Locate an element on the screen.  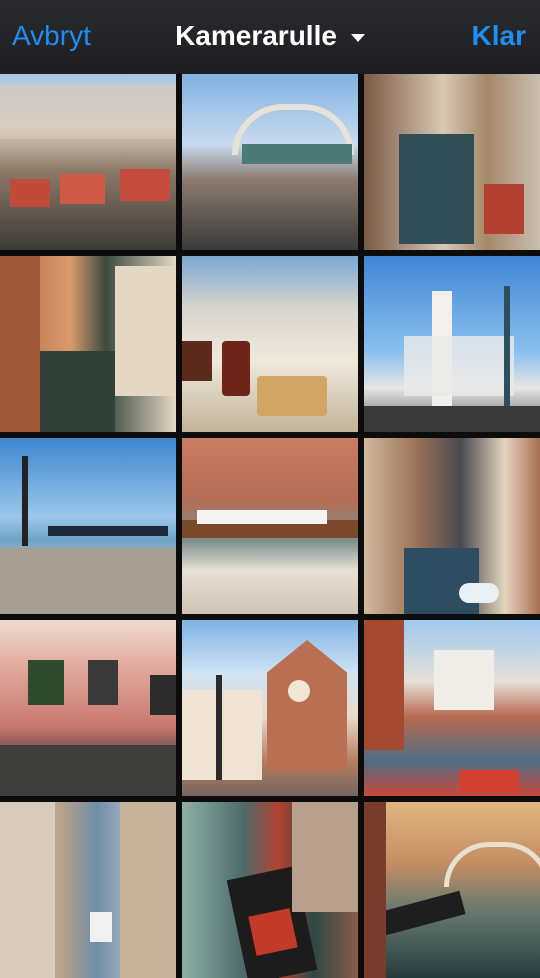
photo-canal-street is located at coordinates (452, 526).